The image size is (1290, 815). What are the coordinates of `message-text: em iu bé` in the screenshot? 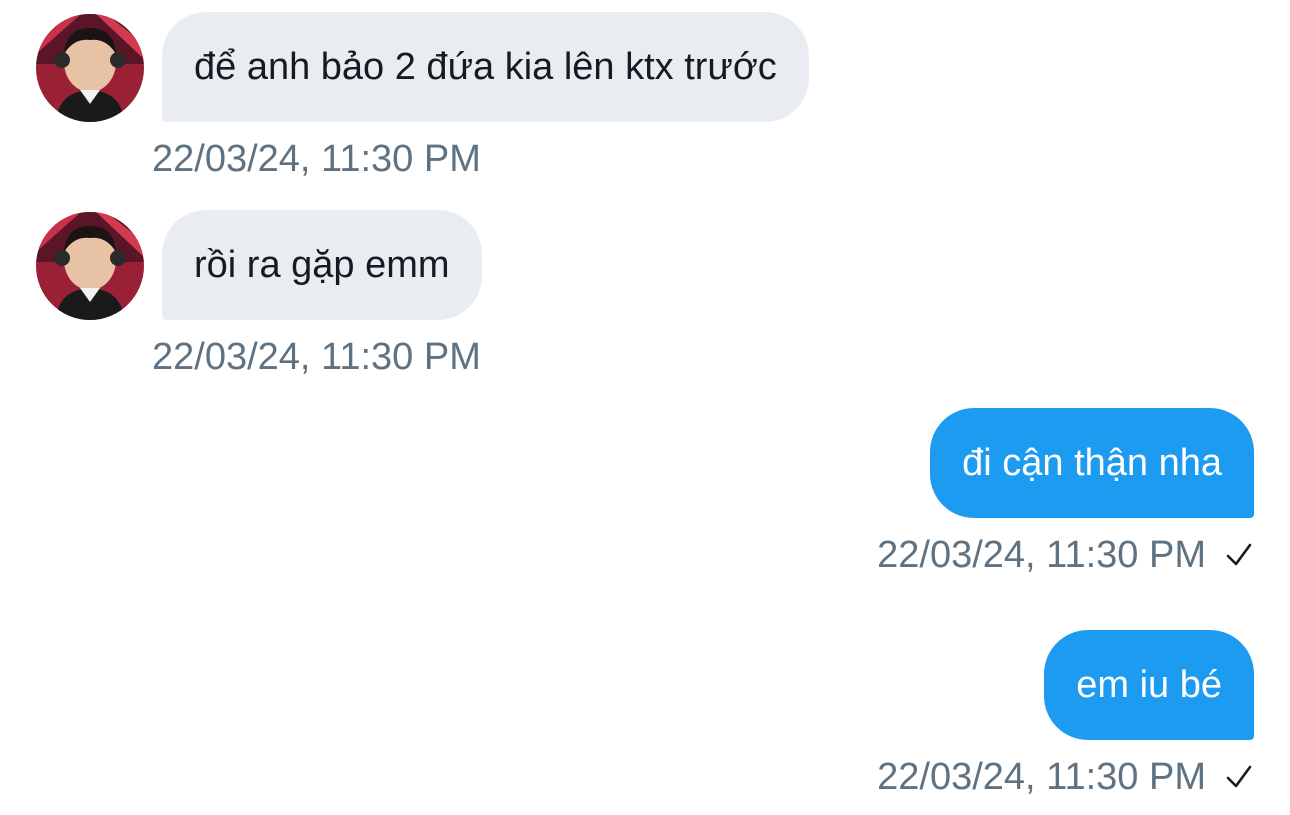 It's located at (1149, 684).